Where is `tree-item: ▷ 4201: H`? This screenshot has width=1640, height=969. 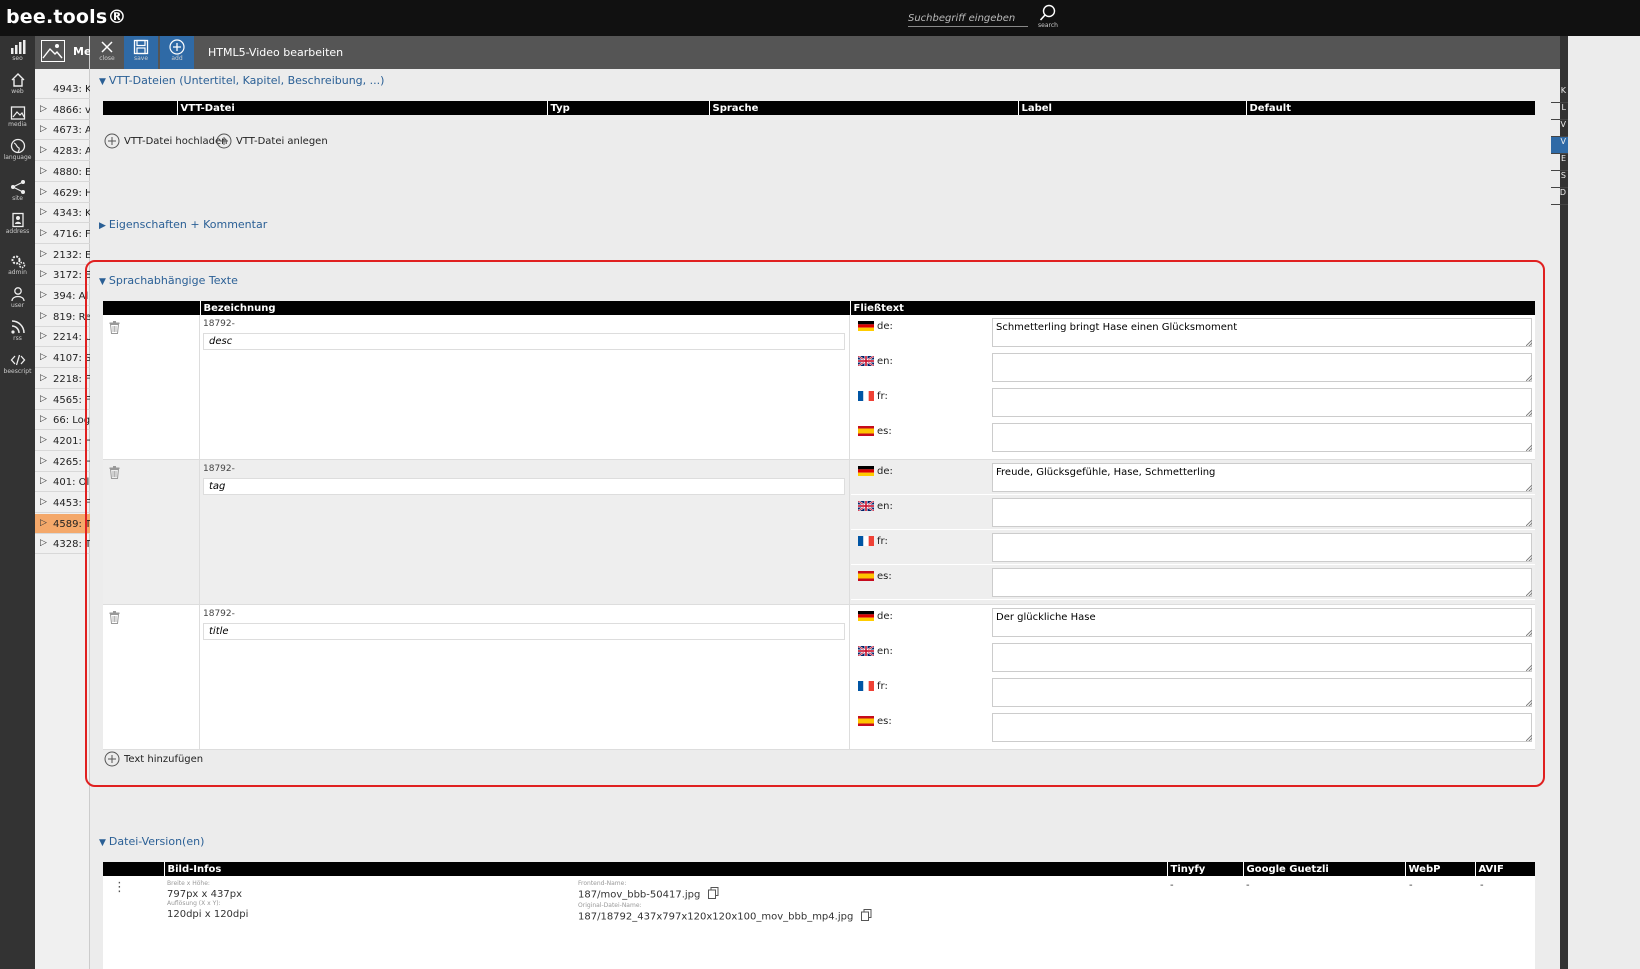 tree-item: ▷ 4201: H is located at coordinates (62, 441).